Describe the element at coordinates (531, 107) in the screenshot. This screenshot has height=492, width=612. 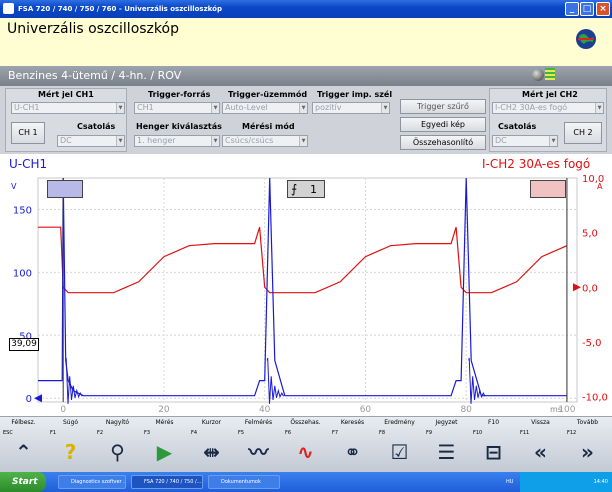
I see `ch2-signal-value: I-CH2 30A-es fogó` at that location.